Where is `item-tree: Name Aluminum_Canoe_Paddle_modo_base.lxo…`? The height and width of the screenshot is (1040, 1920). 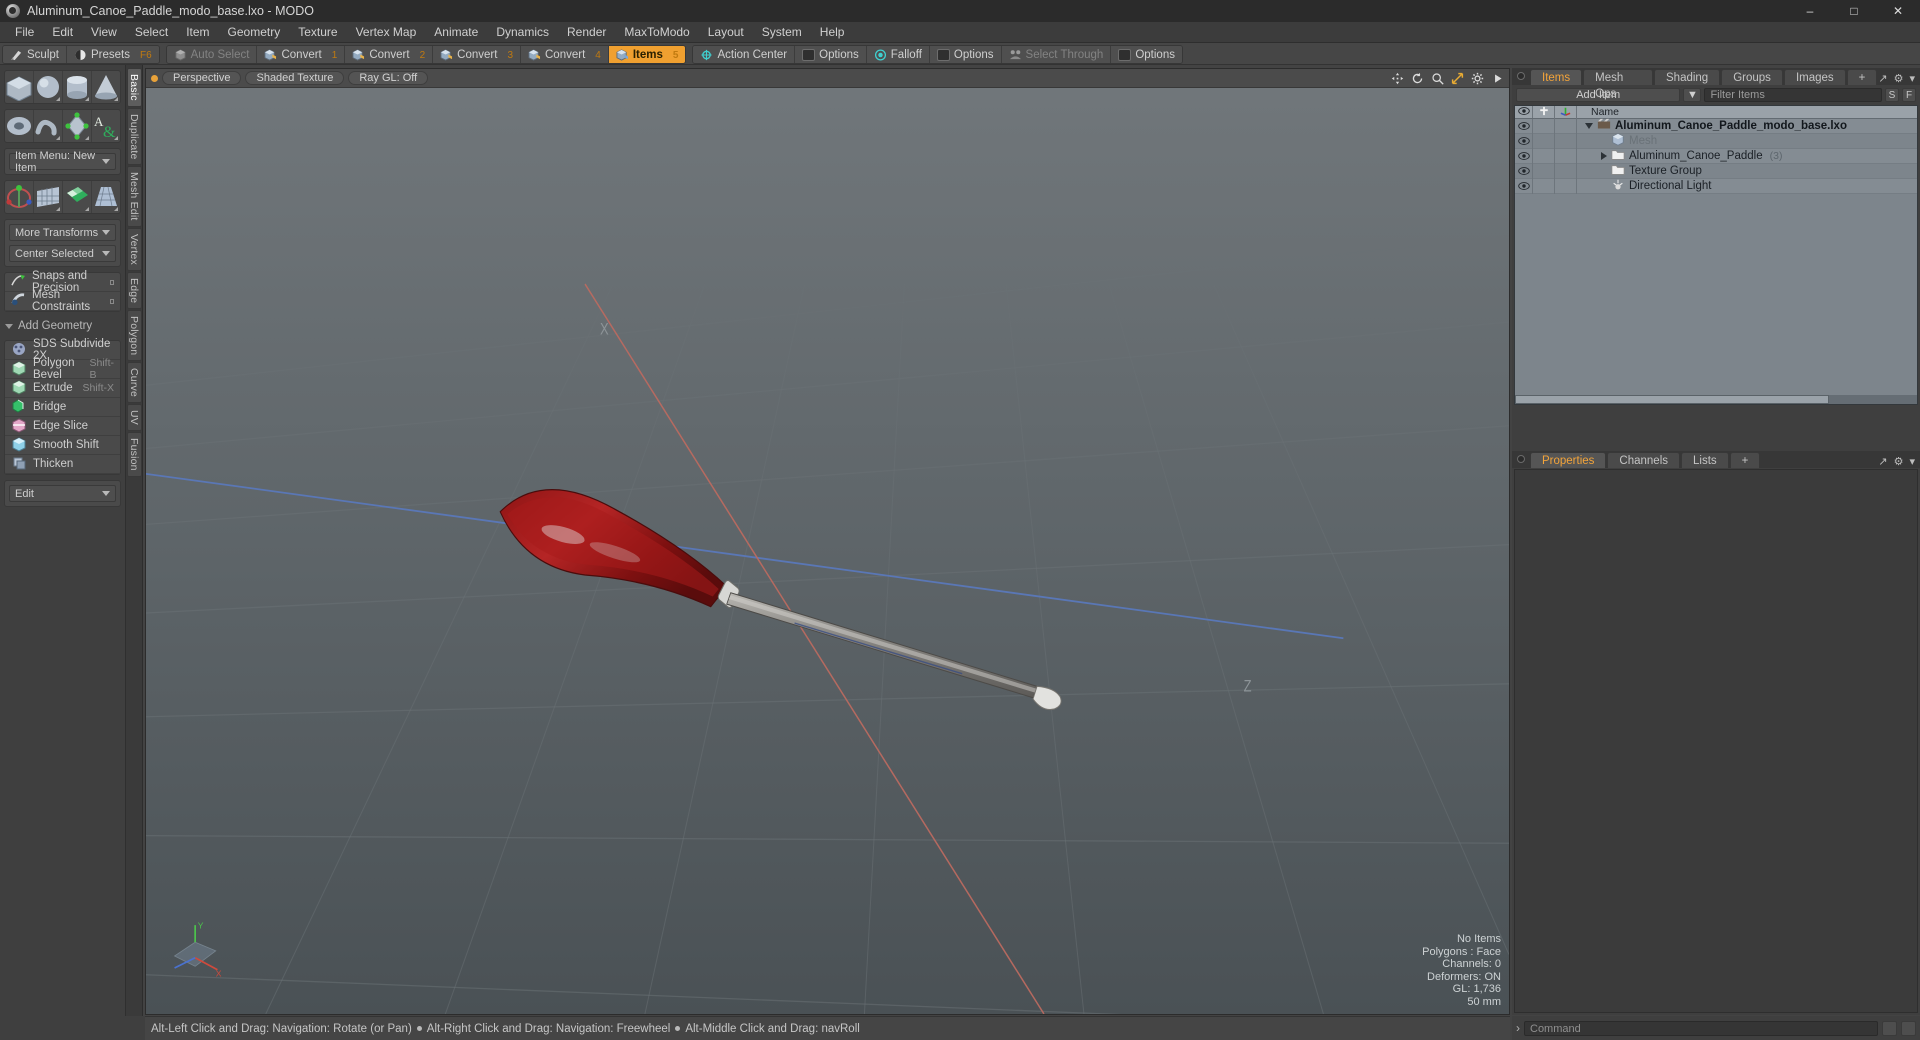
item-tree: Name Aluminum_Canoe_Paddle_modo_base.lxo… is located at coordinates (1716, 255).